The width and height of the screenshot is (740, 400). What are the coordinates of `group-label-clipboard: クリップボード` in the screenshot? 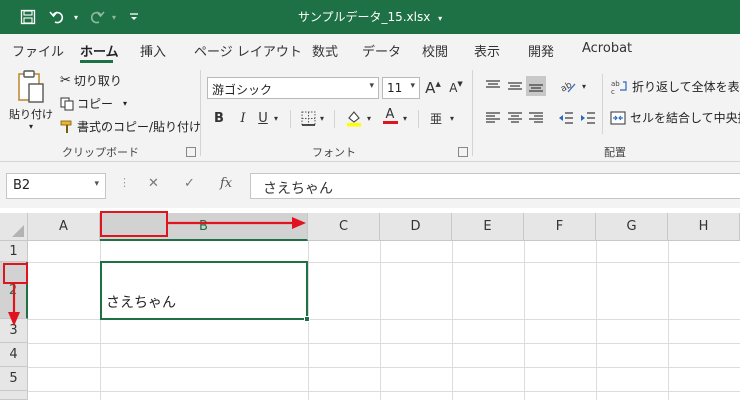 It's located at (100, 152).